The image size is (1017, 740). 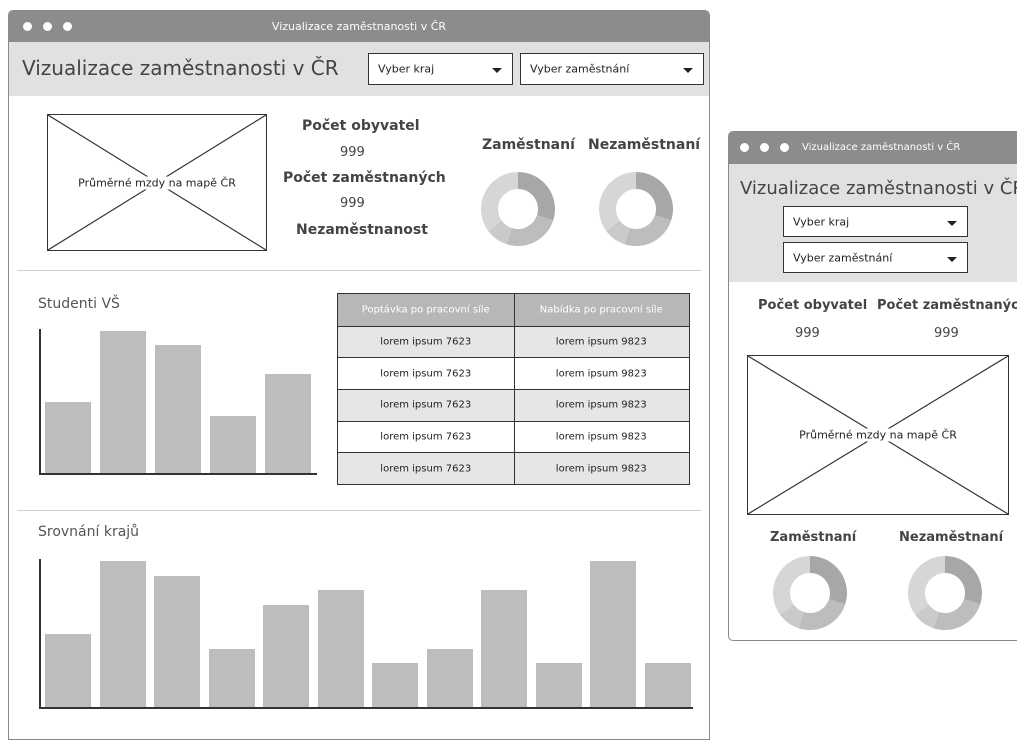 What do you see at coordinates (352, 152) in the screenshot?
I see `population-value: 999` at bounding box center [352, 152].